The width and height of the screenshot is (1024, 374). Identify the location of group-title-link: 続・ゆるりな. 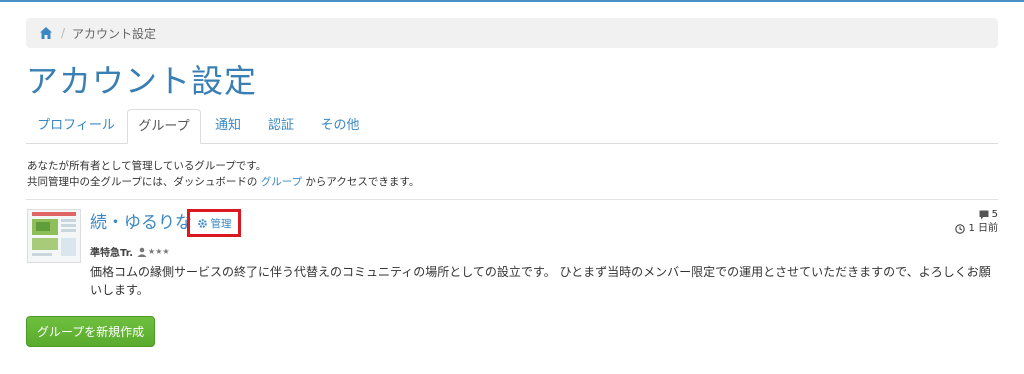
(141, 223).